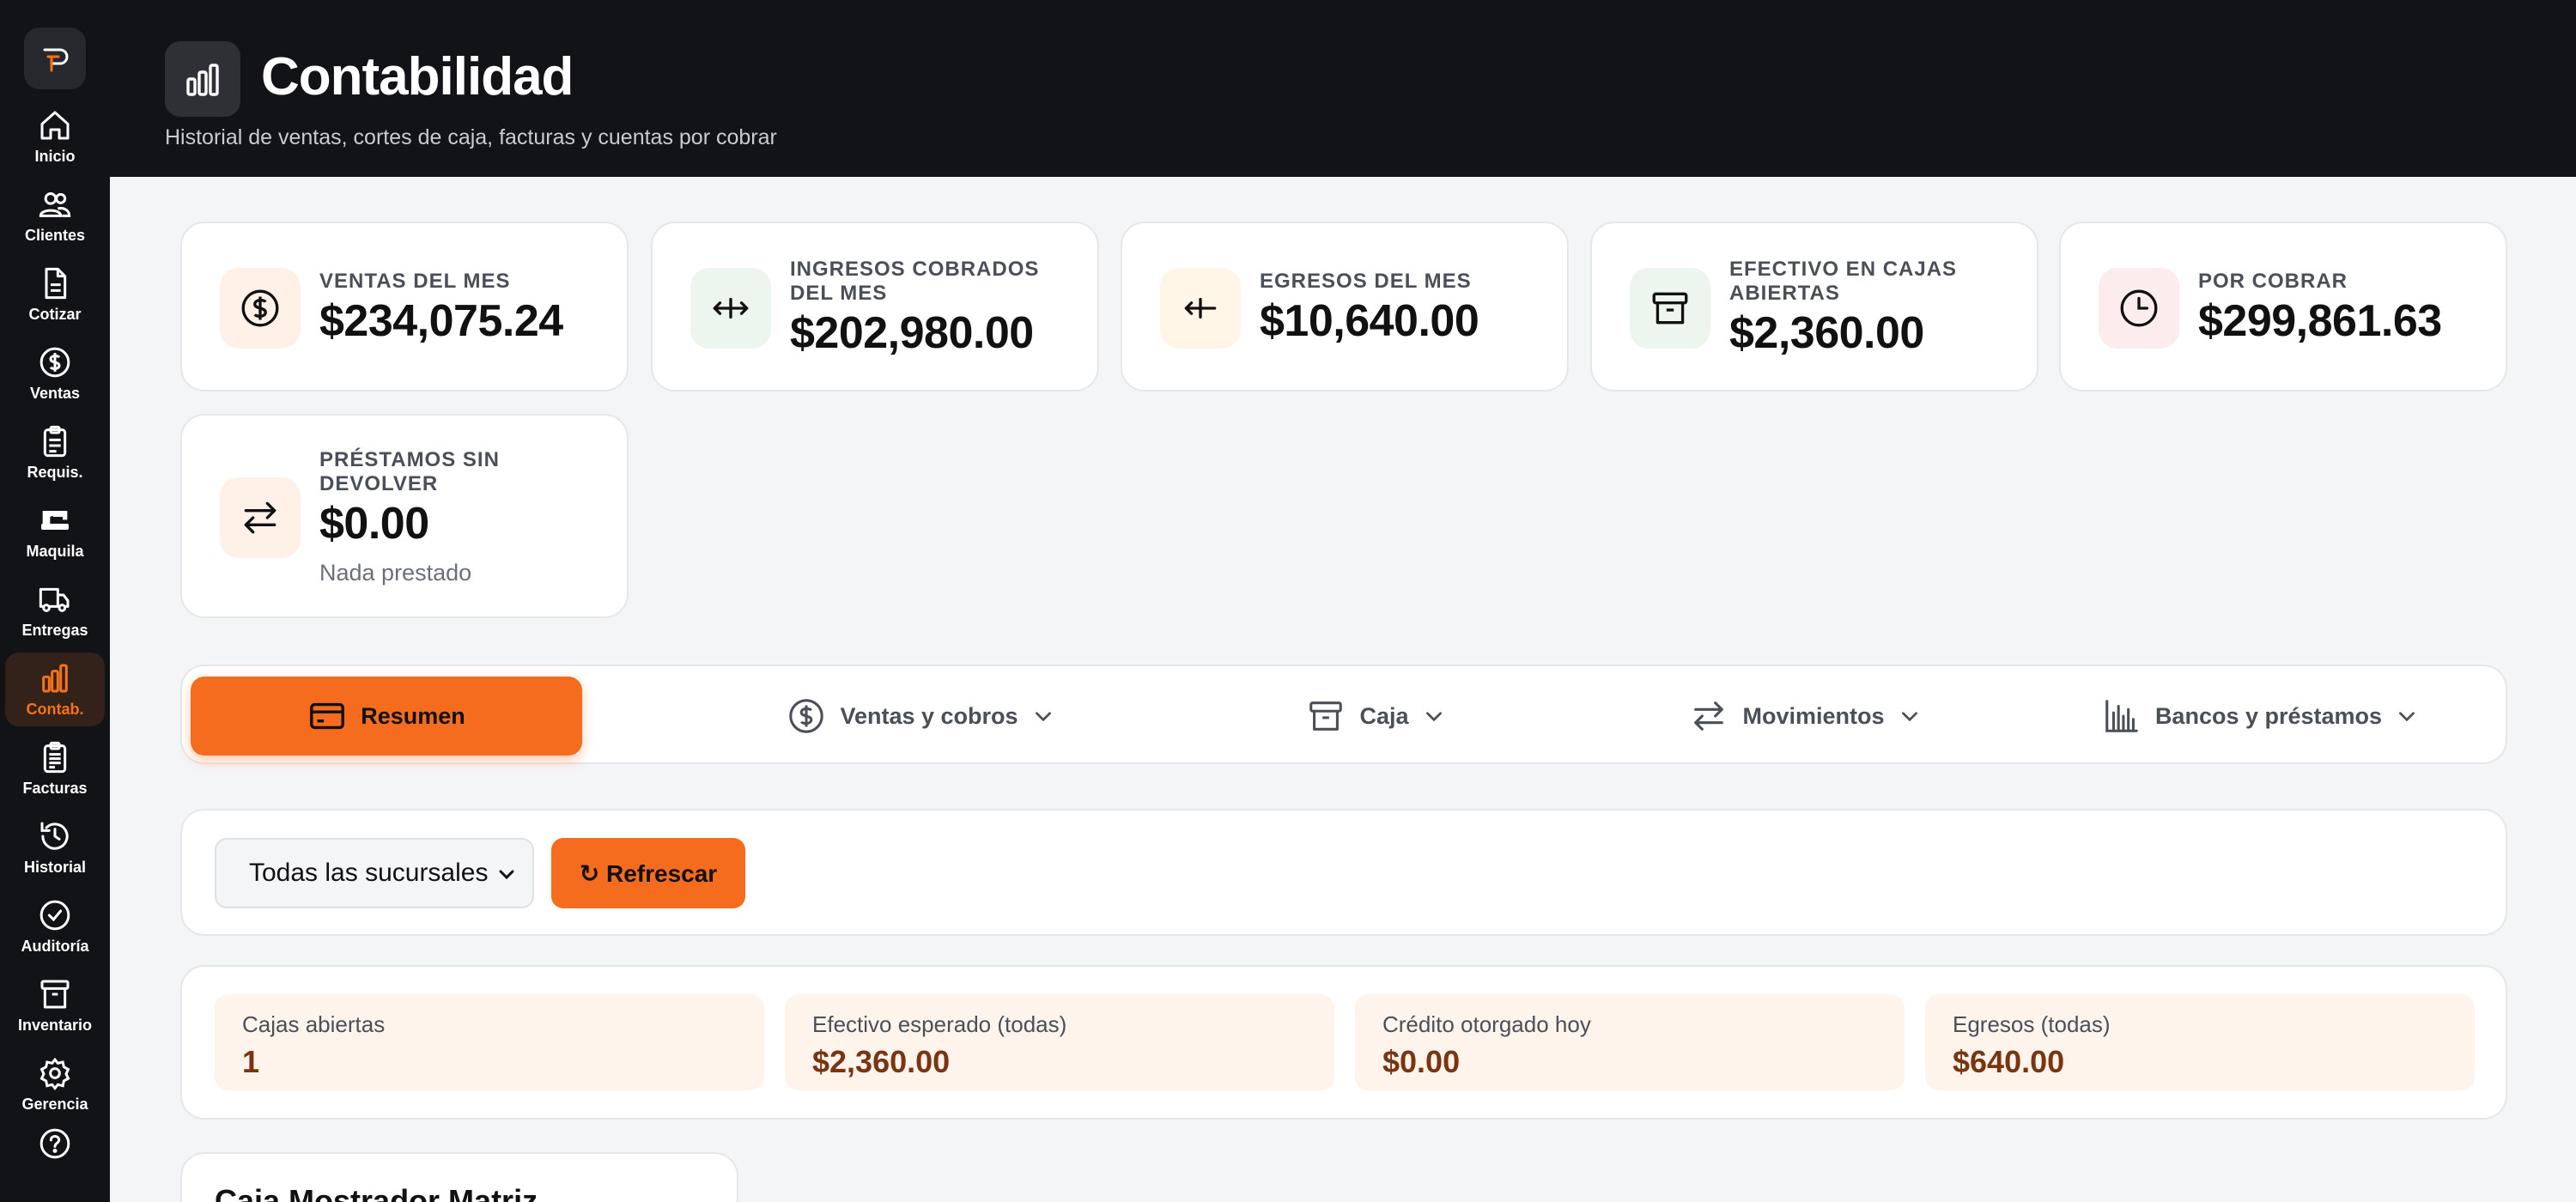  What do you see at coordinates (915, 281) in the screenshot?
I see `stat-label: INGRESOS COBRADOS DEL MES` at bounding box center [915, 281].